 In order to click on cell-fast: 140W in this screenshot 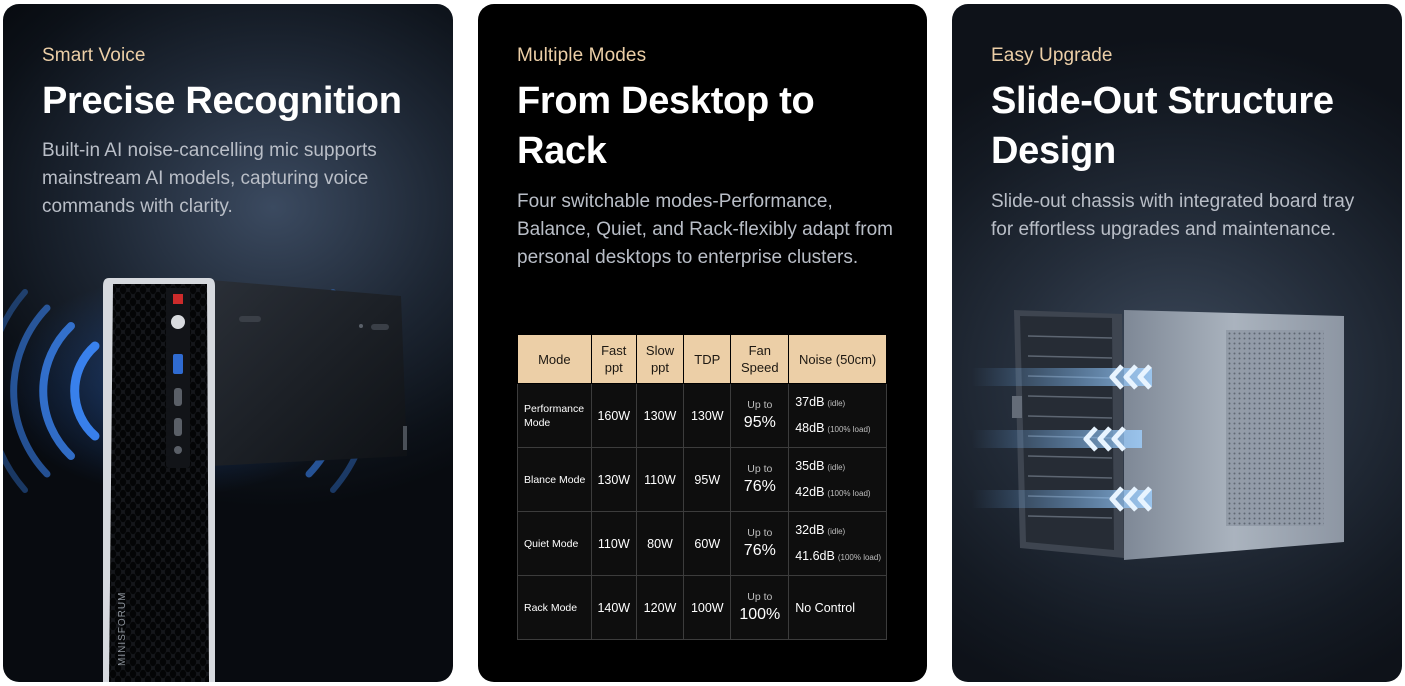, I will do `click(613, 607)`.